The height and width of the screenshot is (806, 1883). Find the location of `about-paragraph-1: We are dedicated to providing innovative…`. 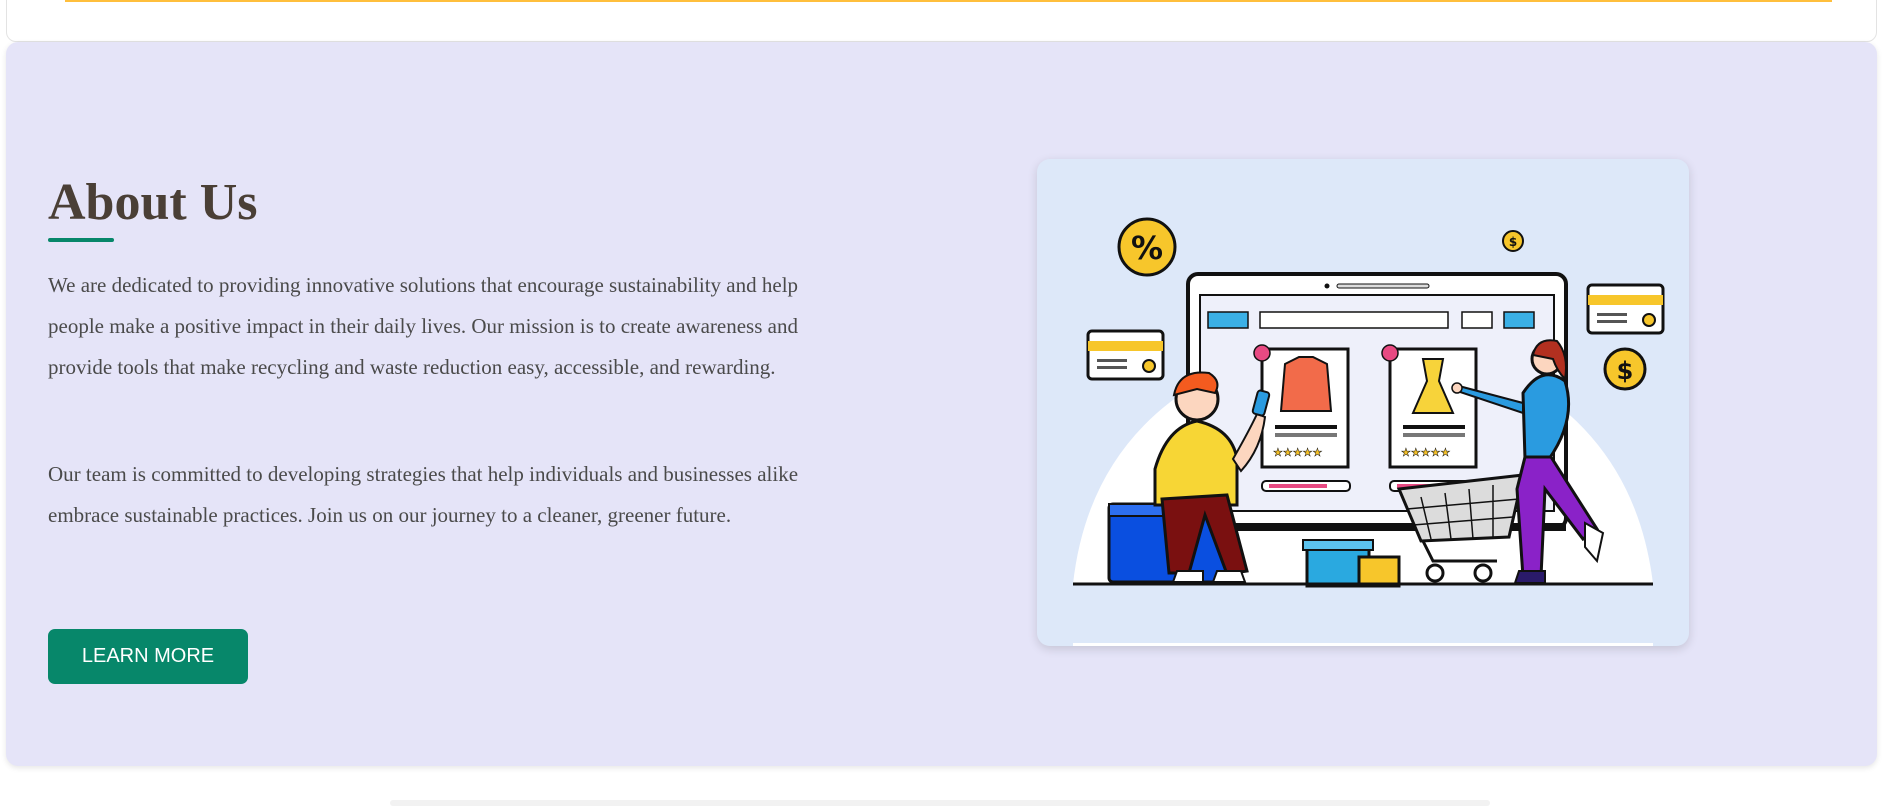

about-paragraph-1: We are dedicated to providing innovative… is located at coordinates (423, 326).